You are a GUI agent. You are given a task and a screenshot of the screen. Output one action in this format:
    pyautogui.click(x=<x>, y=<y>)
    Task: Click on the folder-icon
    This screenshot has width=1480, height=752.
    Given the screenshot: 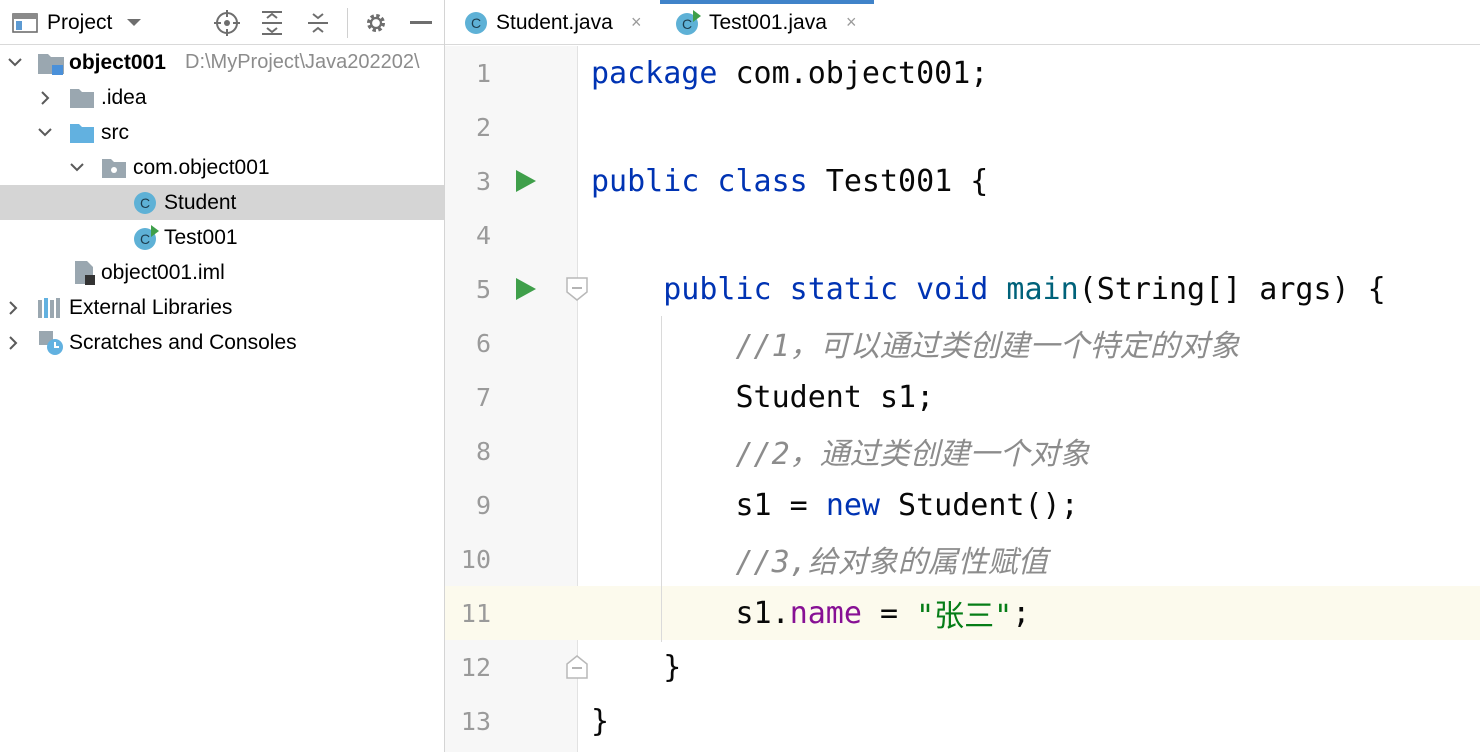 What is the action you would take?
    pyautogui.click(x=82, y=97)
    